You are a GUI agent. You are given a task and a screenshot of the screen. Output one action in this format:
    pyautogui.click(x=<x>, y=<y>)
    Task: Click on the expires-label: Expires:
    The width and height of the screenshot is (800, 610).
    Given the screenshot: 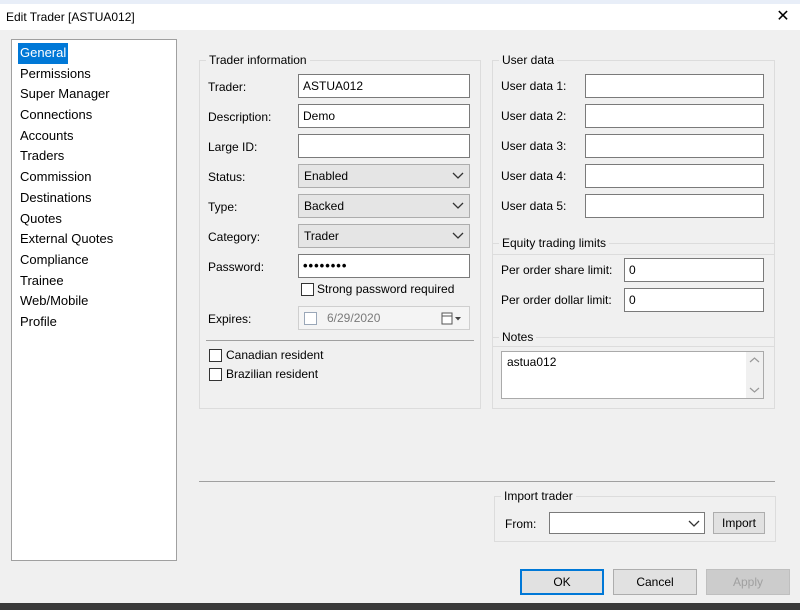 What is the action you would take?
    pyautogui.click(x=230, y=319)
    